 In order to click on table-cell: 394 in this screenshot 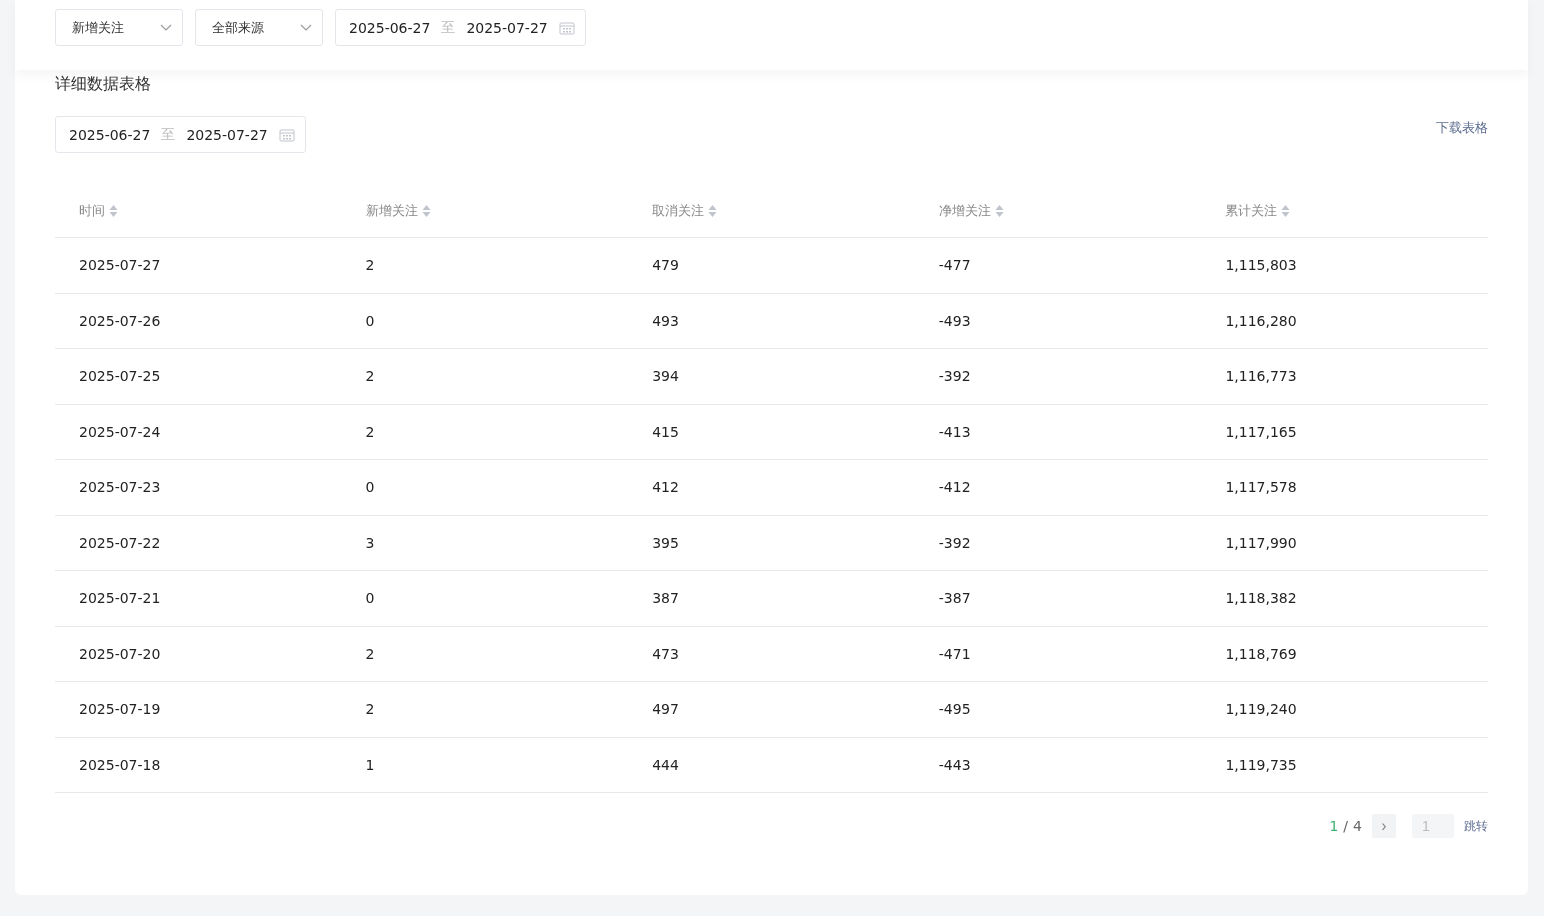, I will do `click(665, 376)`.